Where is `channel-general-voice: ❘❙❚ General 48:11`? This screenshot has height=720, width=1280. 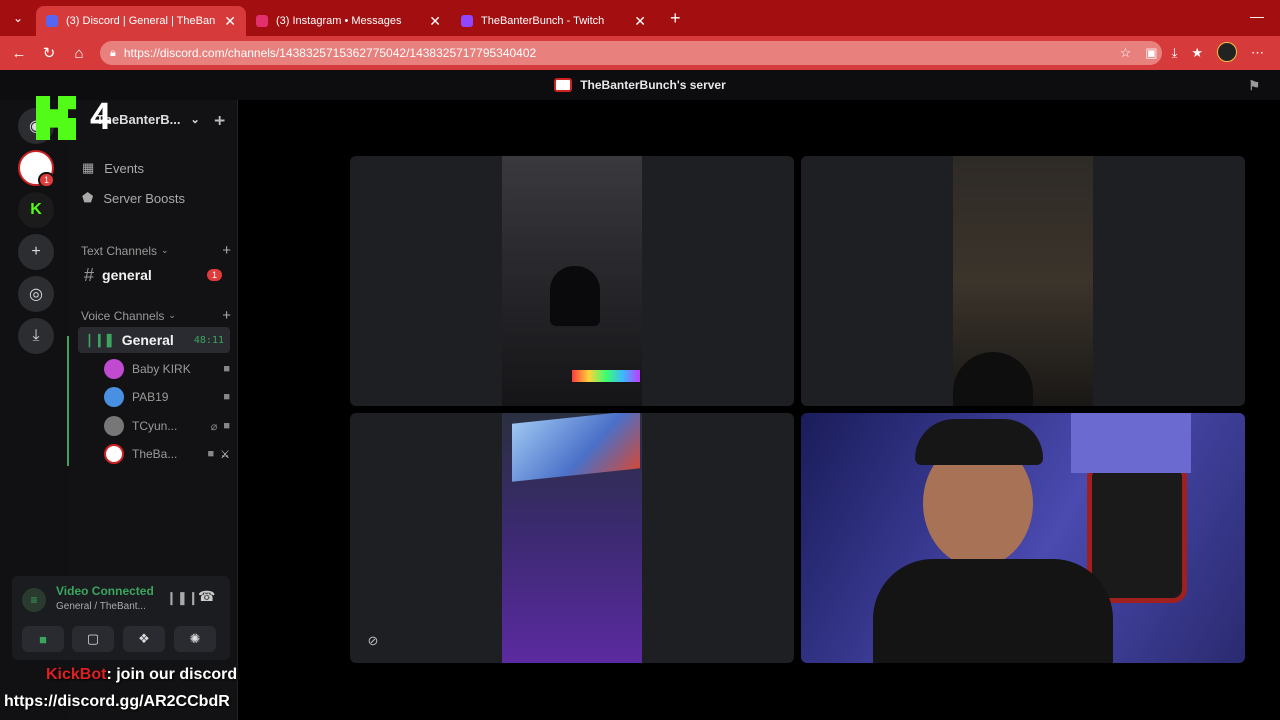 channel-general-voice: ❘❙❚ General 48:11 is located at coordinates (154, 340).